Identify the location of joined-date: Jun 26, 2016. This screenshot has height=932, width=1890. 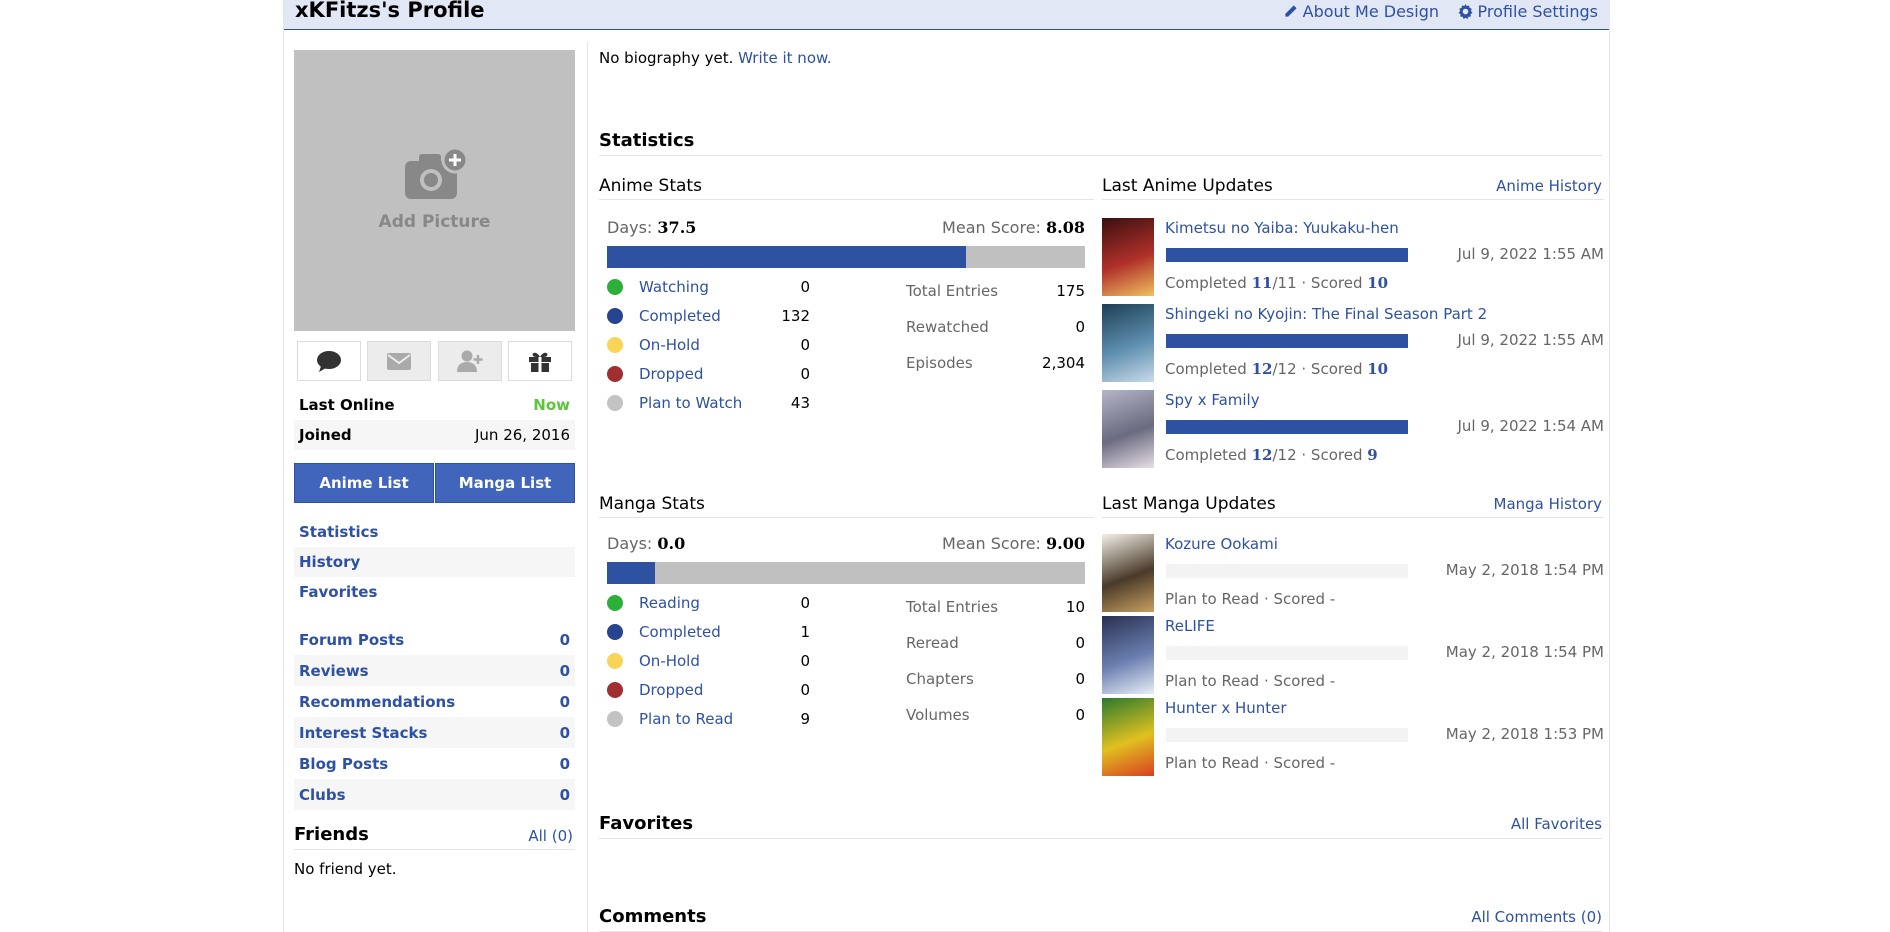
(522, 435).